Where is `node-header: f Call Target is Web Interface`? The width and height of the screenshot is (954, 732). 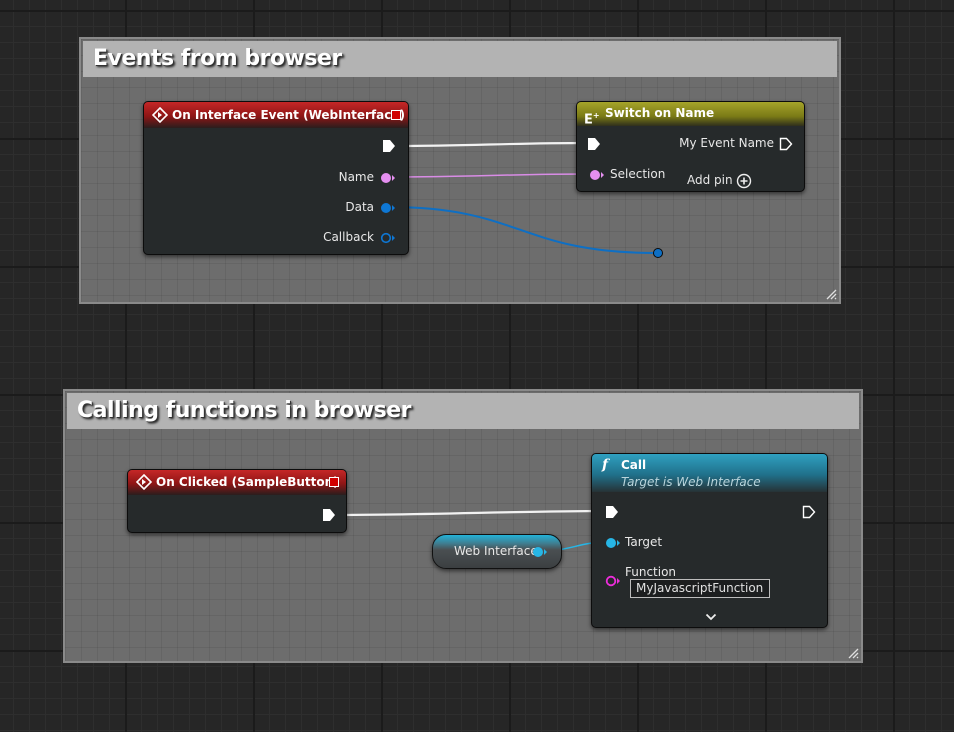 node-header: f Call Target is Web Interface is located at coordinates (709, 473).